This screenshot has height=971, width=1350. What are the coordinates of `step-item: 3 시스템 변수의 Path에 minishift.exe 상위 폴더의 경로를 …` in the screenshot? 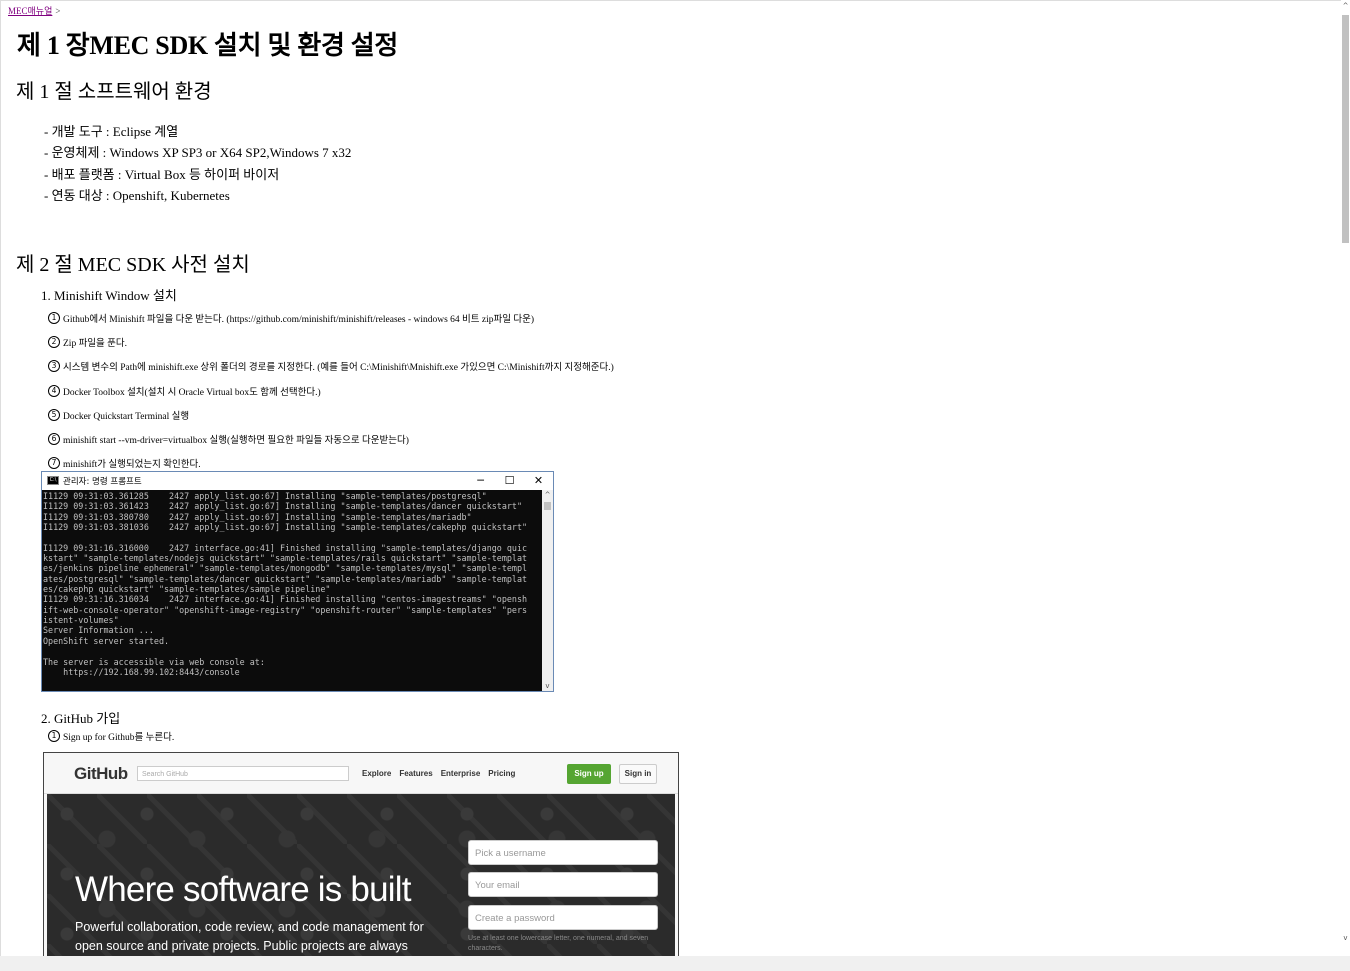 It's located at (331, 366).